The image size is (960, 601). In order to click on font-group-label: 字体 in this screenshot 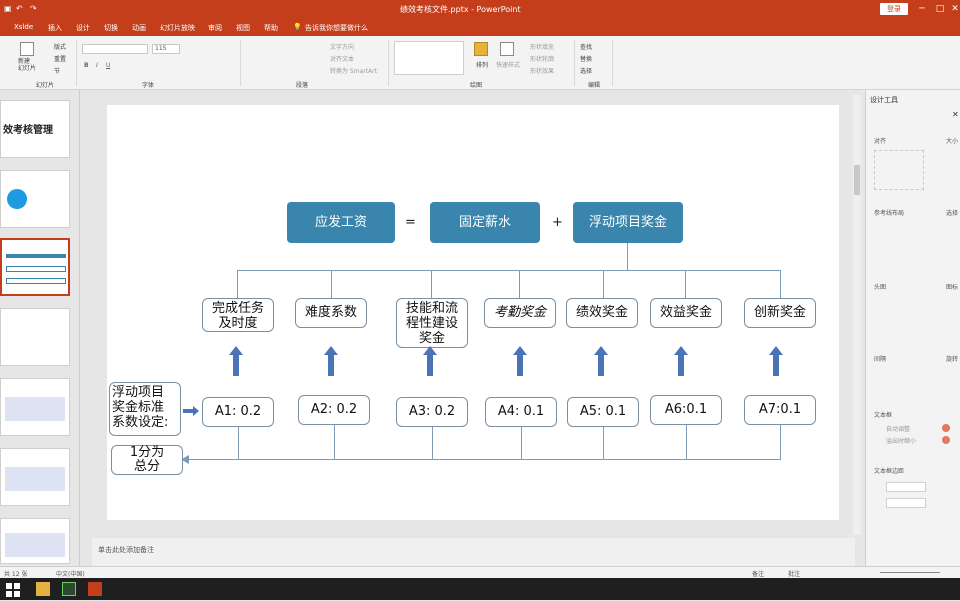, I will do `click(148, 85)`.